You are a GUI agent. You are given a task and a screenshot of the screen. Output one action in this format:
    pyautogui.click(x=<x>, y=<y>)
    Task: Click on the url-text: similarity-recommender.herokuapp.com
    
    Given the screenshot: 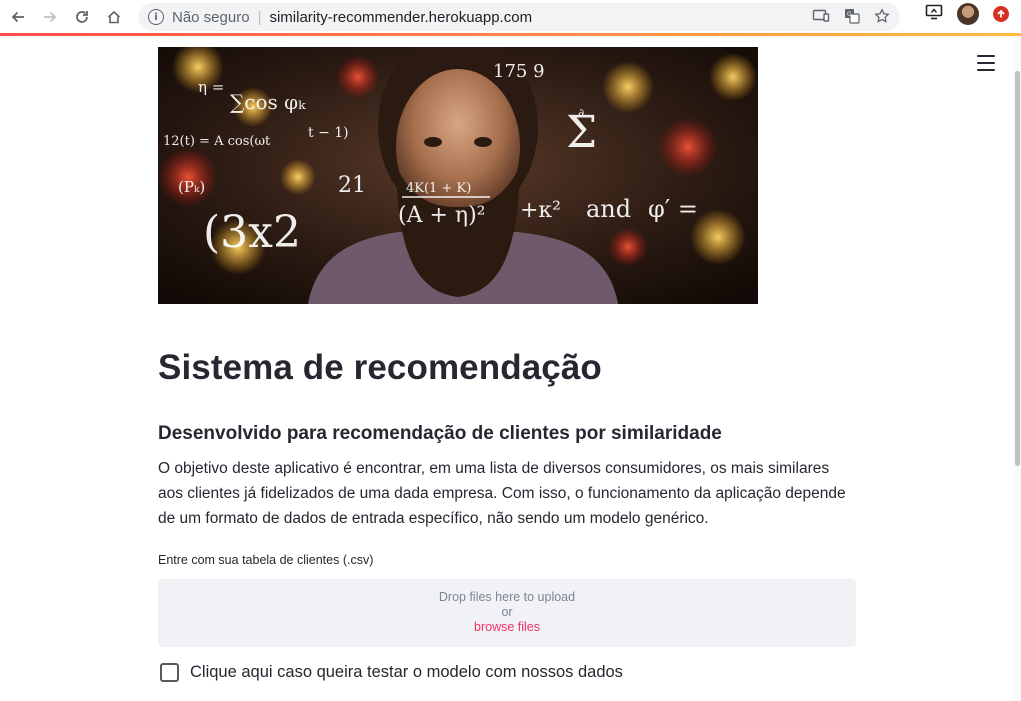 What is the action you would take?
    pyautogui.click(x=400, y=17)
    